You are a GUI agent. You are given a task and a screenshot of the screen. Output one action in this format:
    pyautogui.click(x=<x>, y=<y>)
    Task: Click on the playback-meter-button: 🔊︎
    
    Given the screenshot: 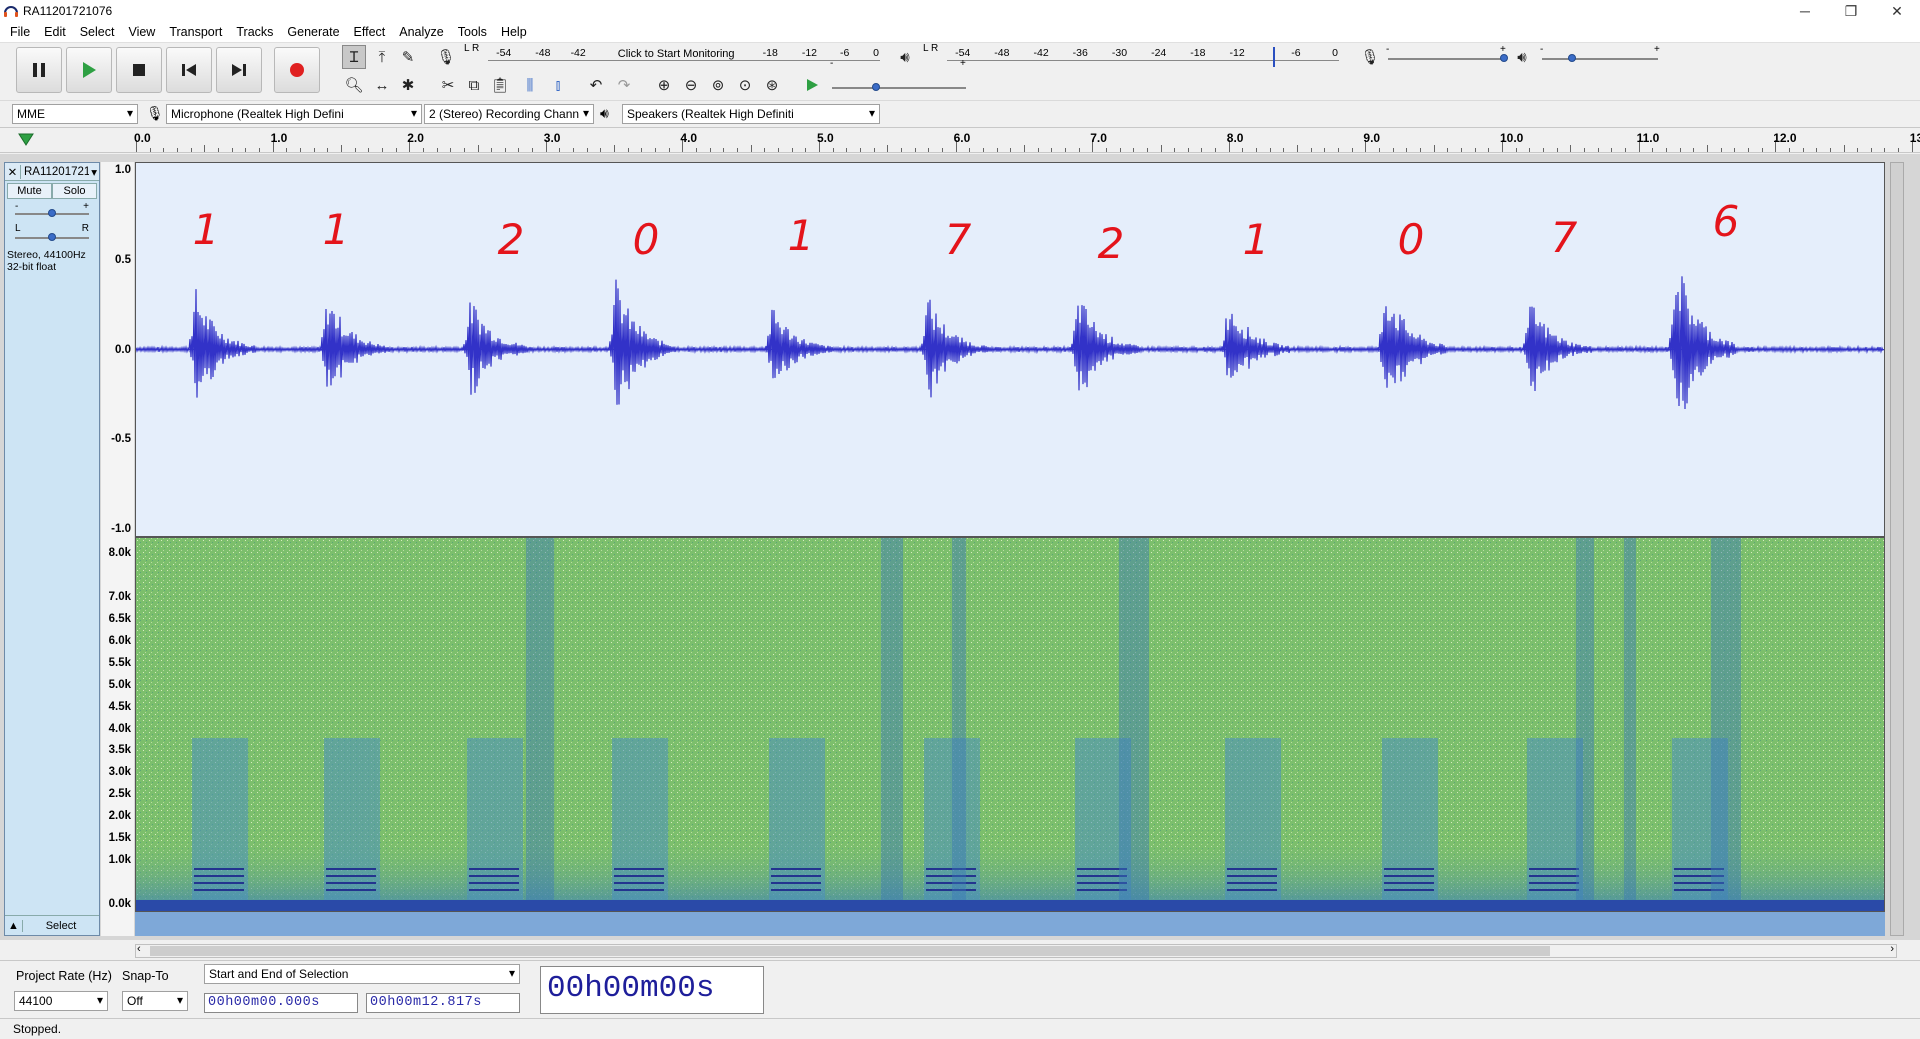 What is the action you would take?
    pyautogui.click(x=905, y=57)
    